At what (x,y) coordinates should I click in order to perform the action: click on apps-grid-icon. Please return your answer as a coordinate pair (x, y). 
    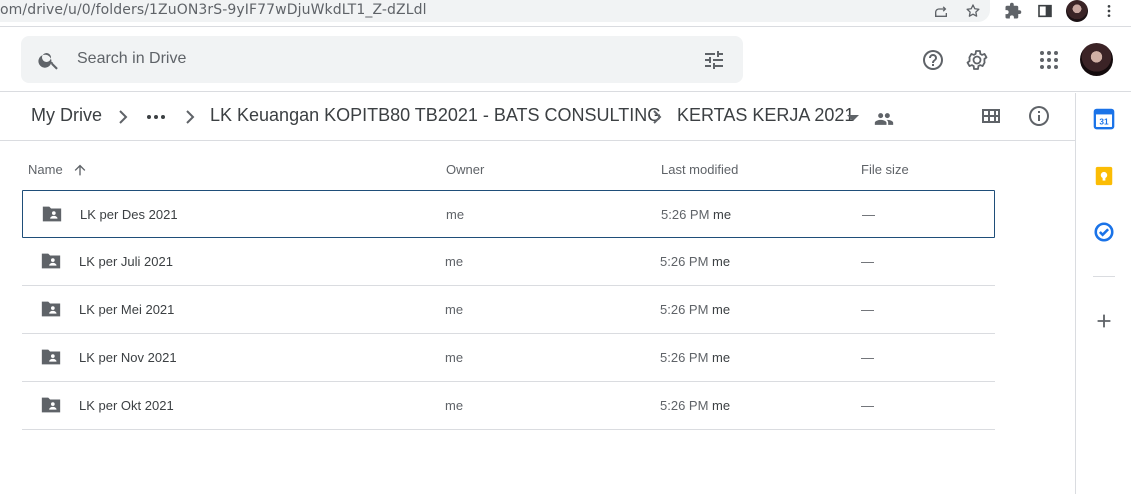
    Looking at the image, I should click on (1049, 60).